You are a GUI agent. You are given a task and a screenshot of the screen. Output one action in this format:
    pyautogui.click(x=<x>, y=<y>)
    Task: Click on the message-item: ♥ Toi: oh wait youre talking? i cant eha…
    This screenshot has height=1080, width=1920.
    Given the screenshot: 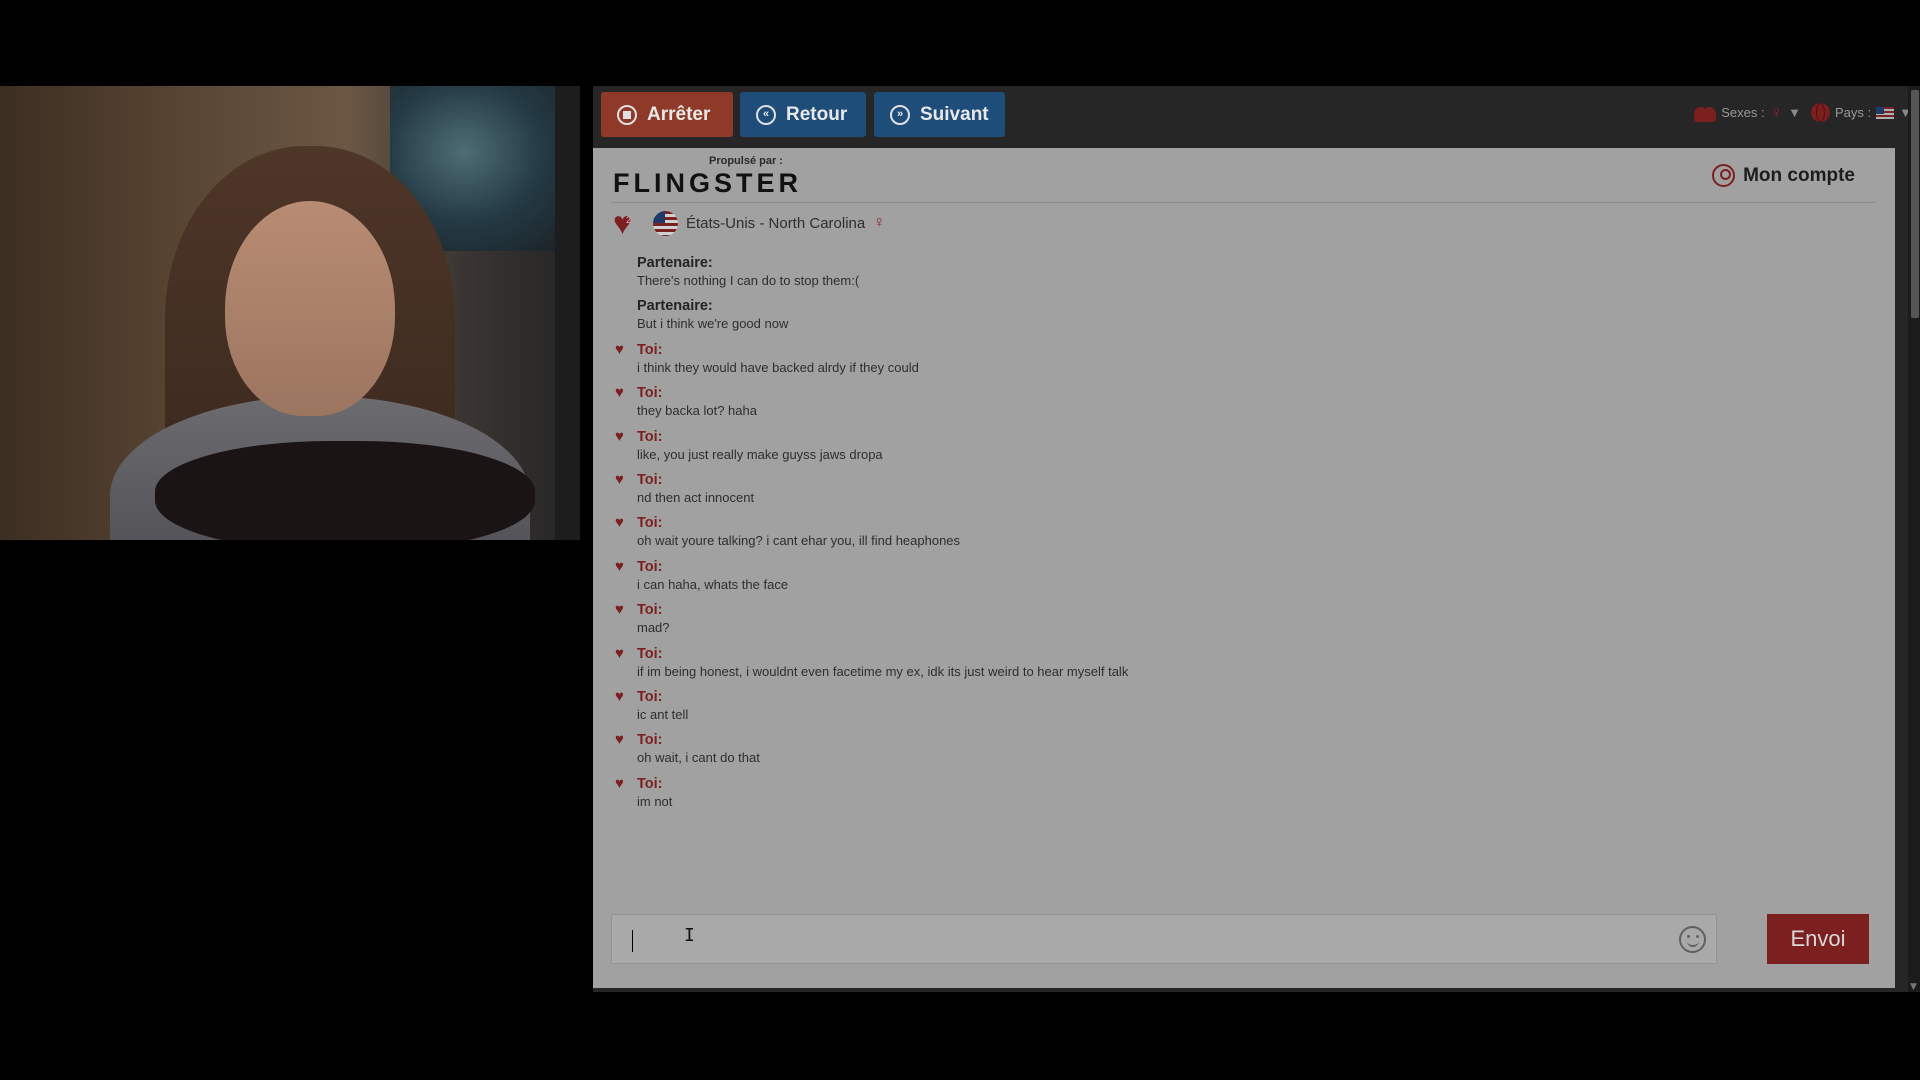 What is the action you would take?
    pyautogui.click(x=1213, y=535)
    